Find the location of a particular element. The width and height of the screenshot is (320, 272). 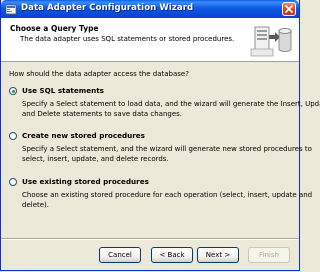

option-label: Use existing stored procedures is located at coordinates (85, 181).